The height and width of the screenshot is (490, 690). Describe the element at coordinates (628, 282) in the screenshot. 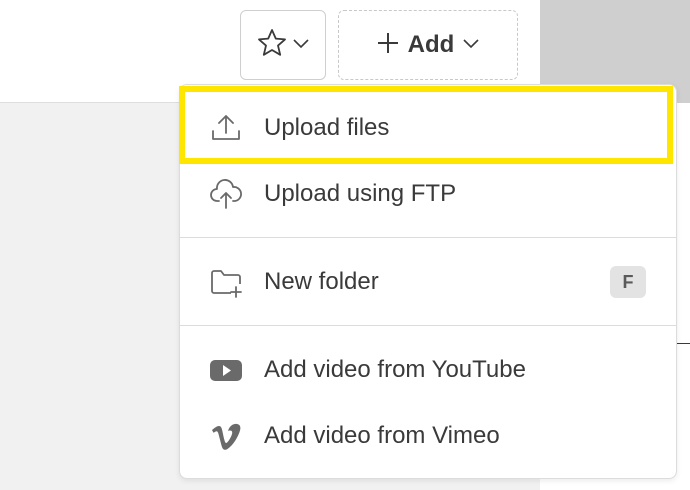

I see `shortcut-badge: F` at that location.